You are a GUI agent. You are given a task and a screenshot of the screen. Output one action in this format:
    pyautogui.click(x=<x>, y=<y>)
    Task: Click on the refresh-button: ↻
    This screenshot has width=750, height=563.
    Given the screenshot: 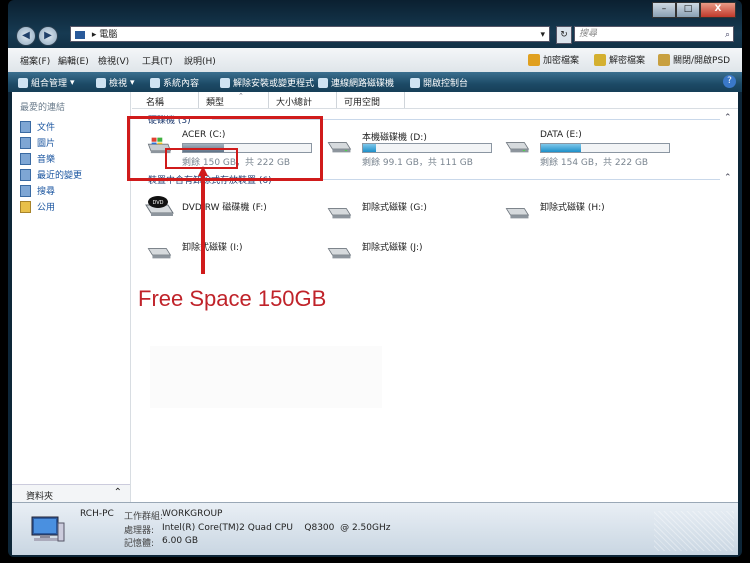 What is the action you would take?
    pyautogui.click(x=564, y=35)
    